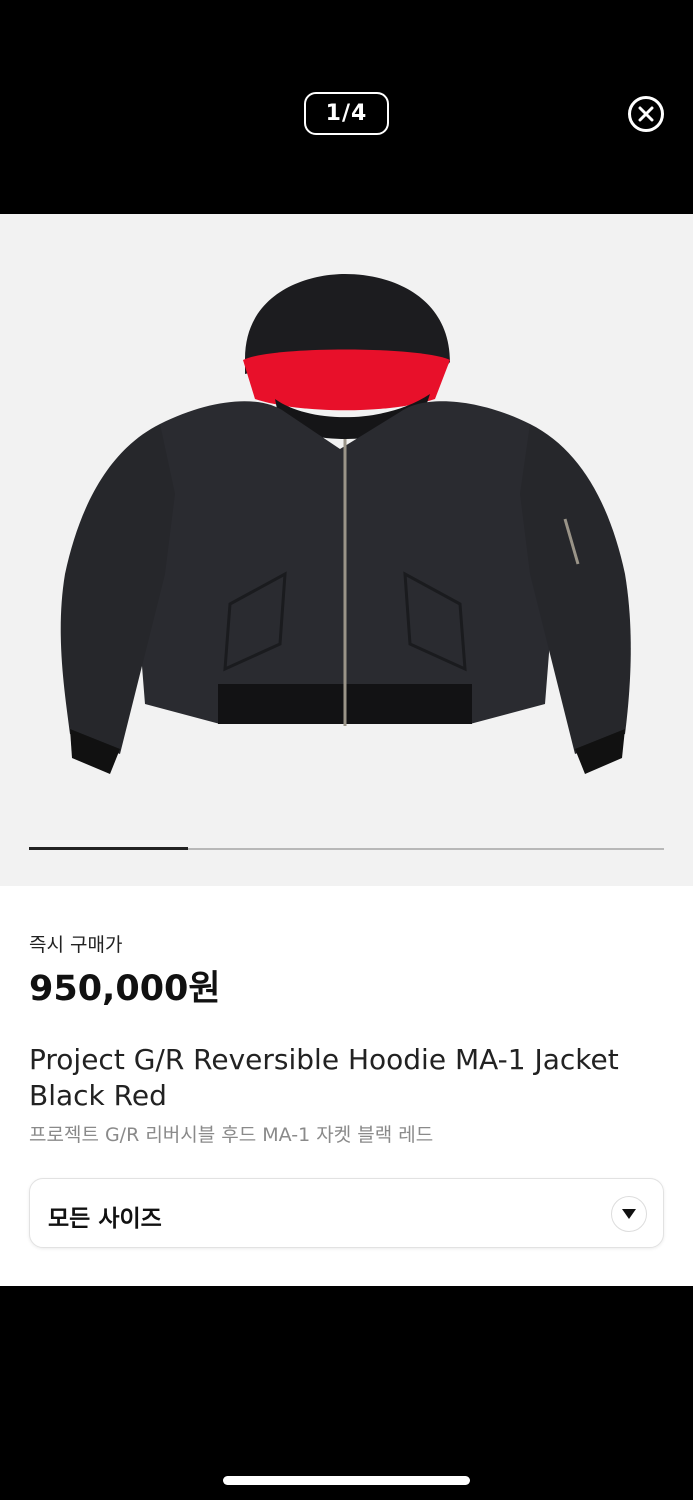 The width and height of the screenshot is (693, 1500). I want to click on close-button, so click(646, 114).